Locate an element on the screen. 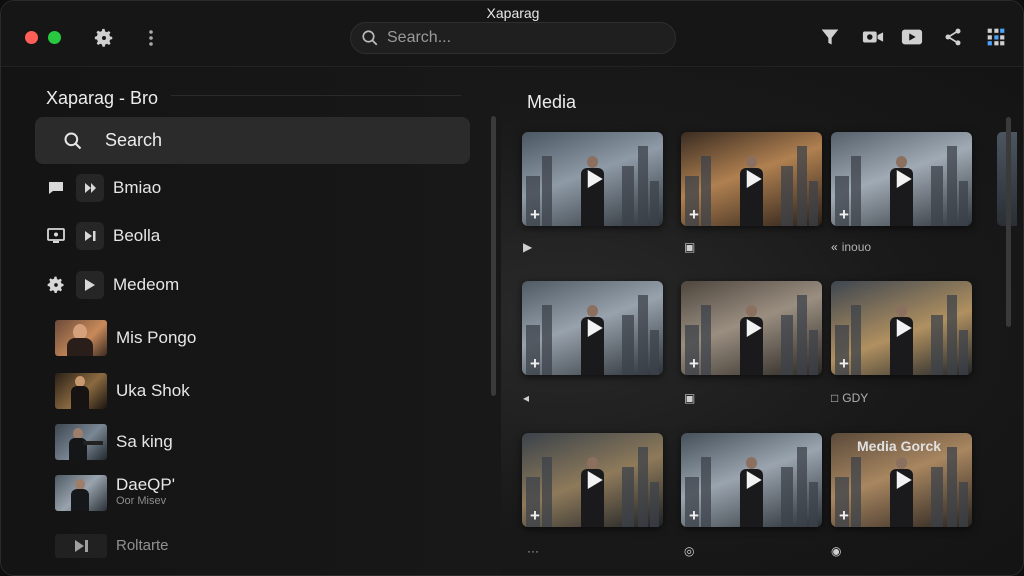 This screenshot has height=576, width=1024. media-card-caption: □ GDY is located at coordinates (849, 398).